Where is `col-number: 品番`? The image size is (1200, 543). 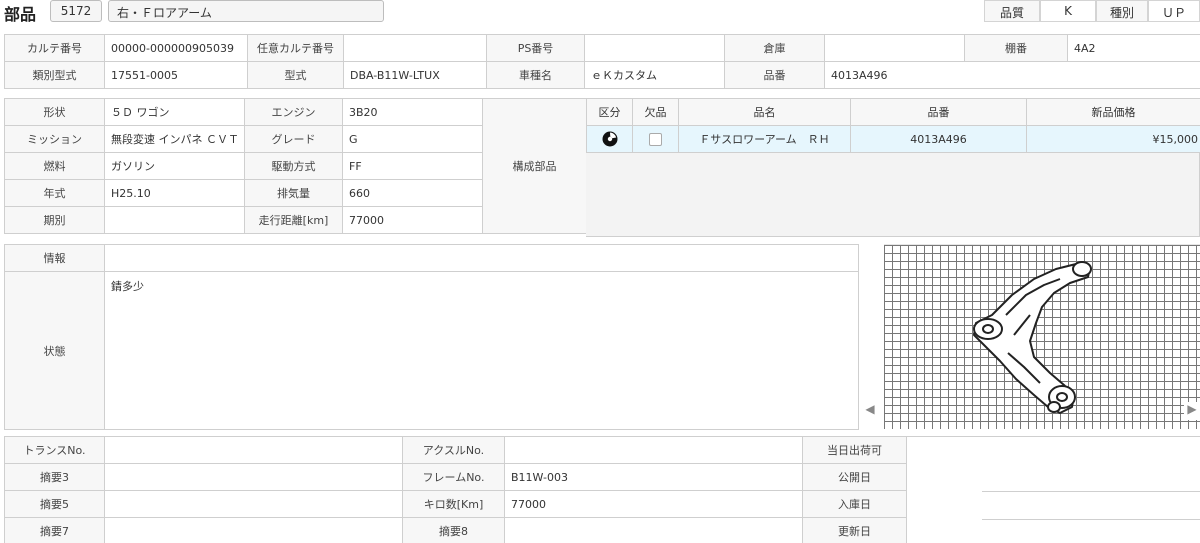
col-number: 品番 is located at coordinates (938, 112).